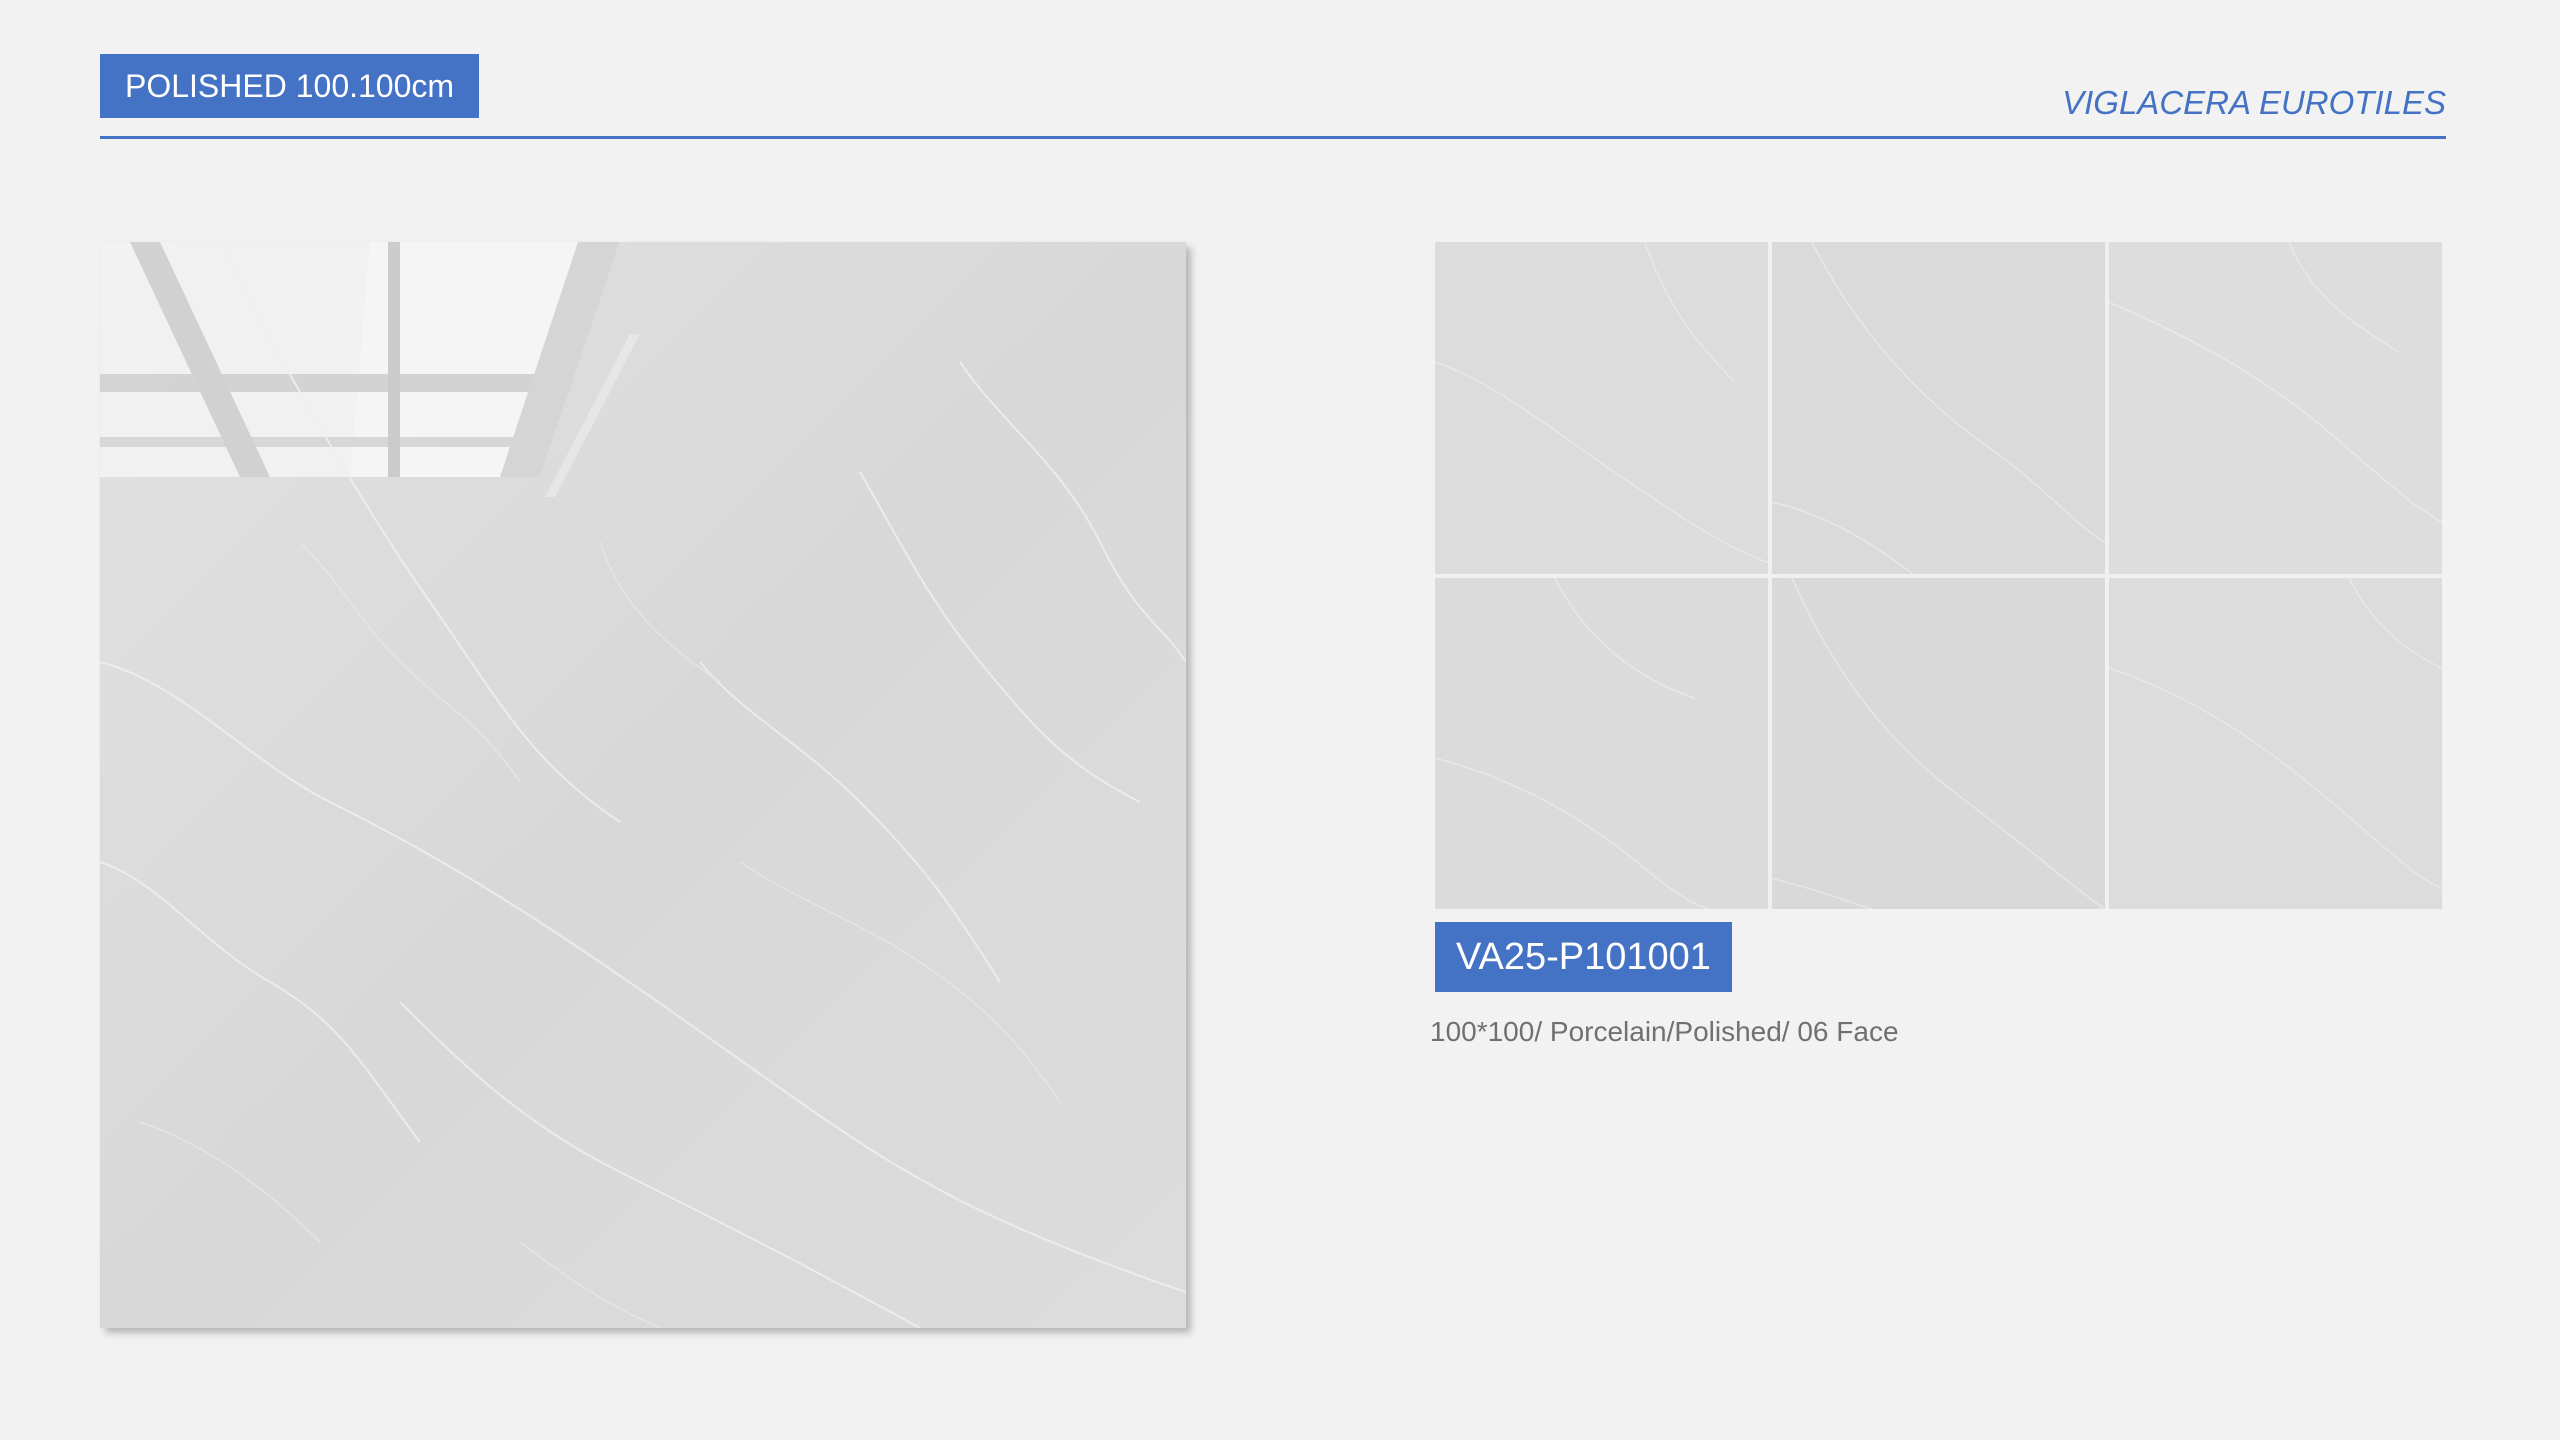 This screenshot has width=2560, height=1440. Describe the element at coordinates (2254, 102) in the screenshot. I see `brand-name: VIGLACERA EUROTILES` at that location.